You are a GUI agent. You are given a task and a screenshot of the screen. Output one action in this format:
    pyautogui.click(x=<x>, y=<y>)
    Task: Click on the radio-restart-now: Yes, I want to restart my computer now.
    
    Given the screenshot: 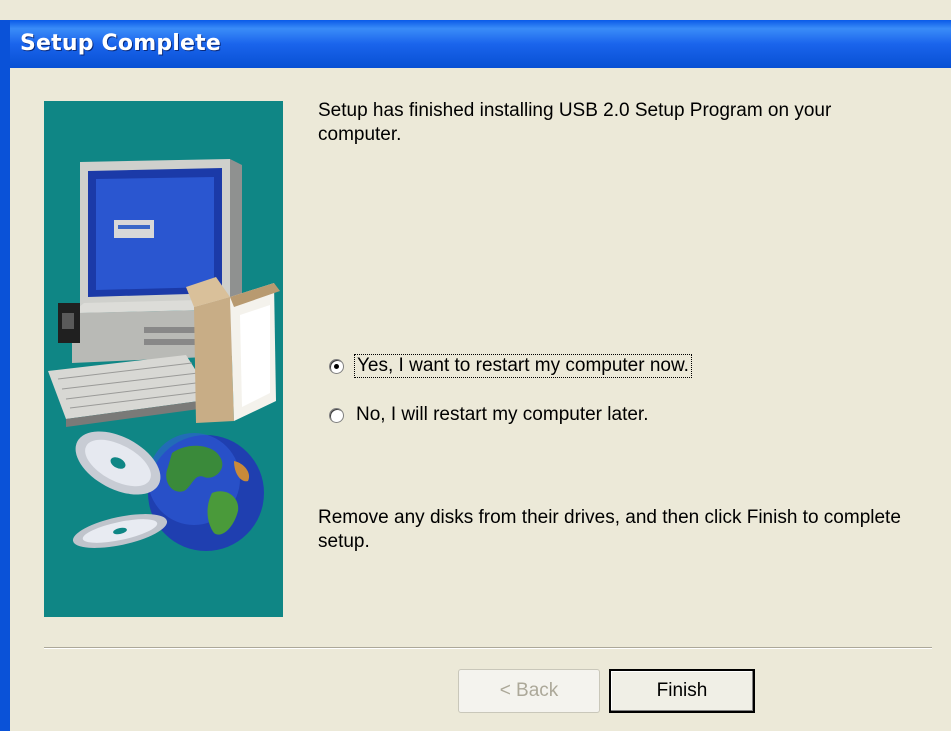 What is the action you would take?
    pyautogui.click(x=510, y=366)
    